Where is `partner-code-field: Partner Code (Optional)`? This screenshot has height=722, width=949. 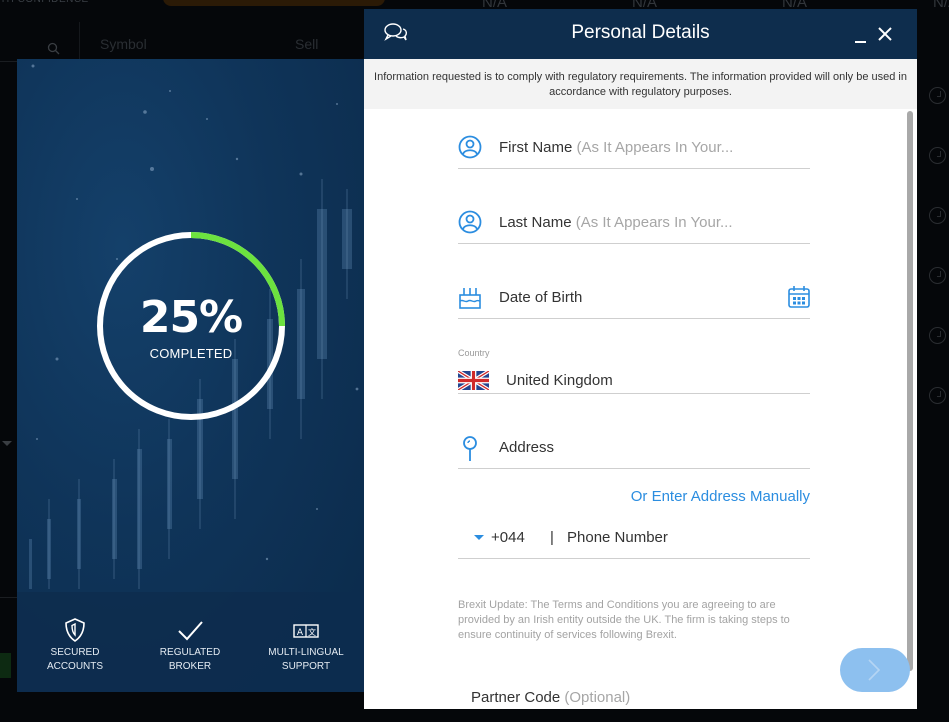
partner-code-field: Partner Code (Optional) is located at coordinates (550, 697).